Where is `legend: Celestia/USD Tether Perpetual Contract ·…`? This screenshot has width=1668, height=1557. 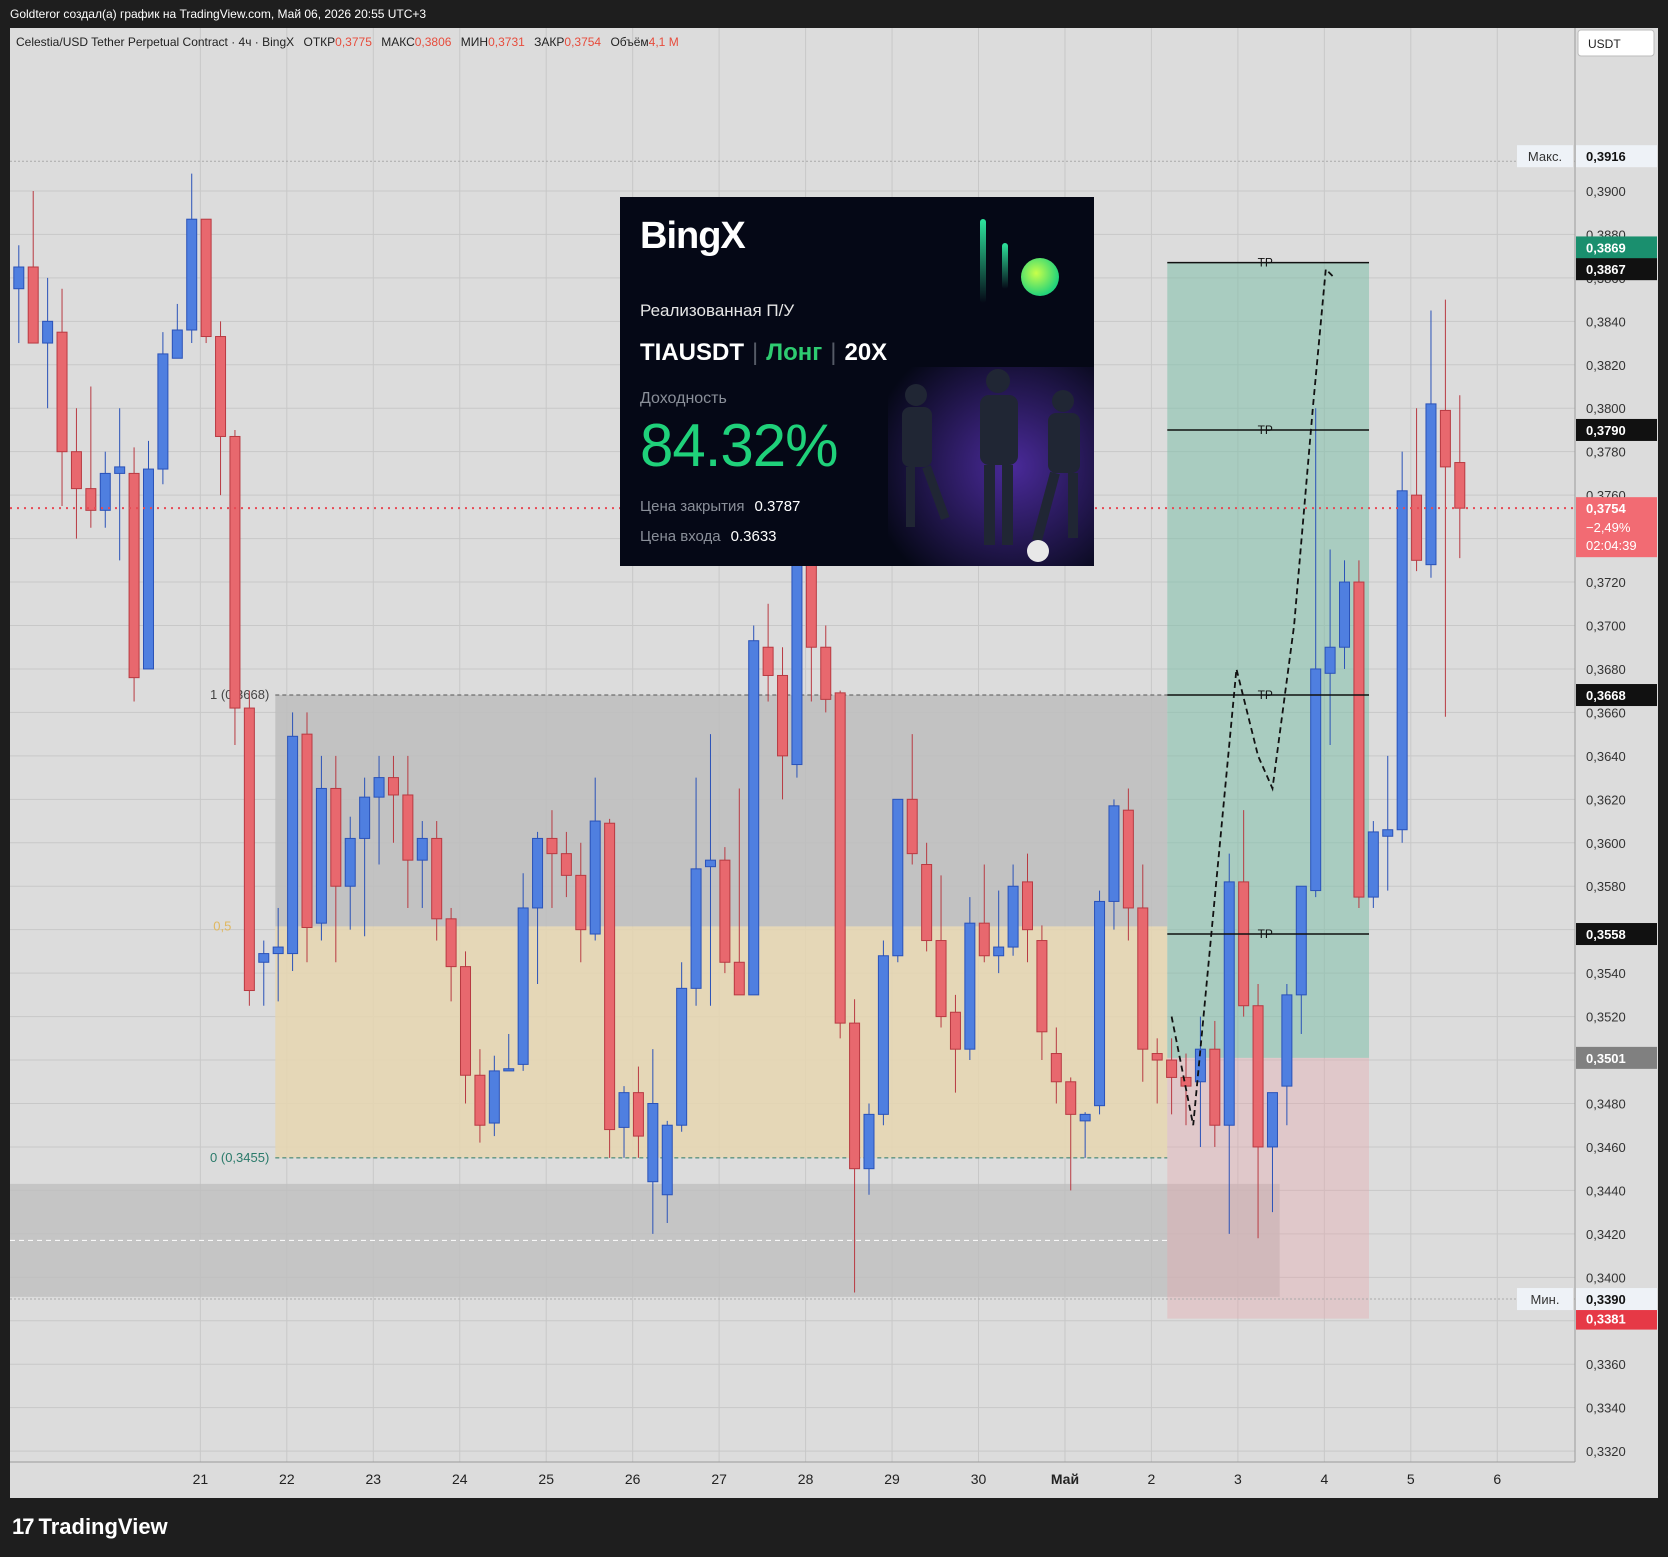 legend: Celestia/USD Tether Perpetual Contract ·… is located at coordinates (347, 42).